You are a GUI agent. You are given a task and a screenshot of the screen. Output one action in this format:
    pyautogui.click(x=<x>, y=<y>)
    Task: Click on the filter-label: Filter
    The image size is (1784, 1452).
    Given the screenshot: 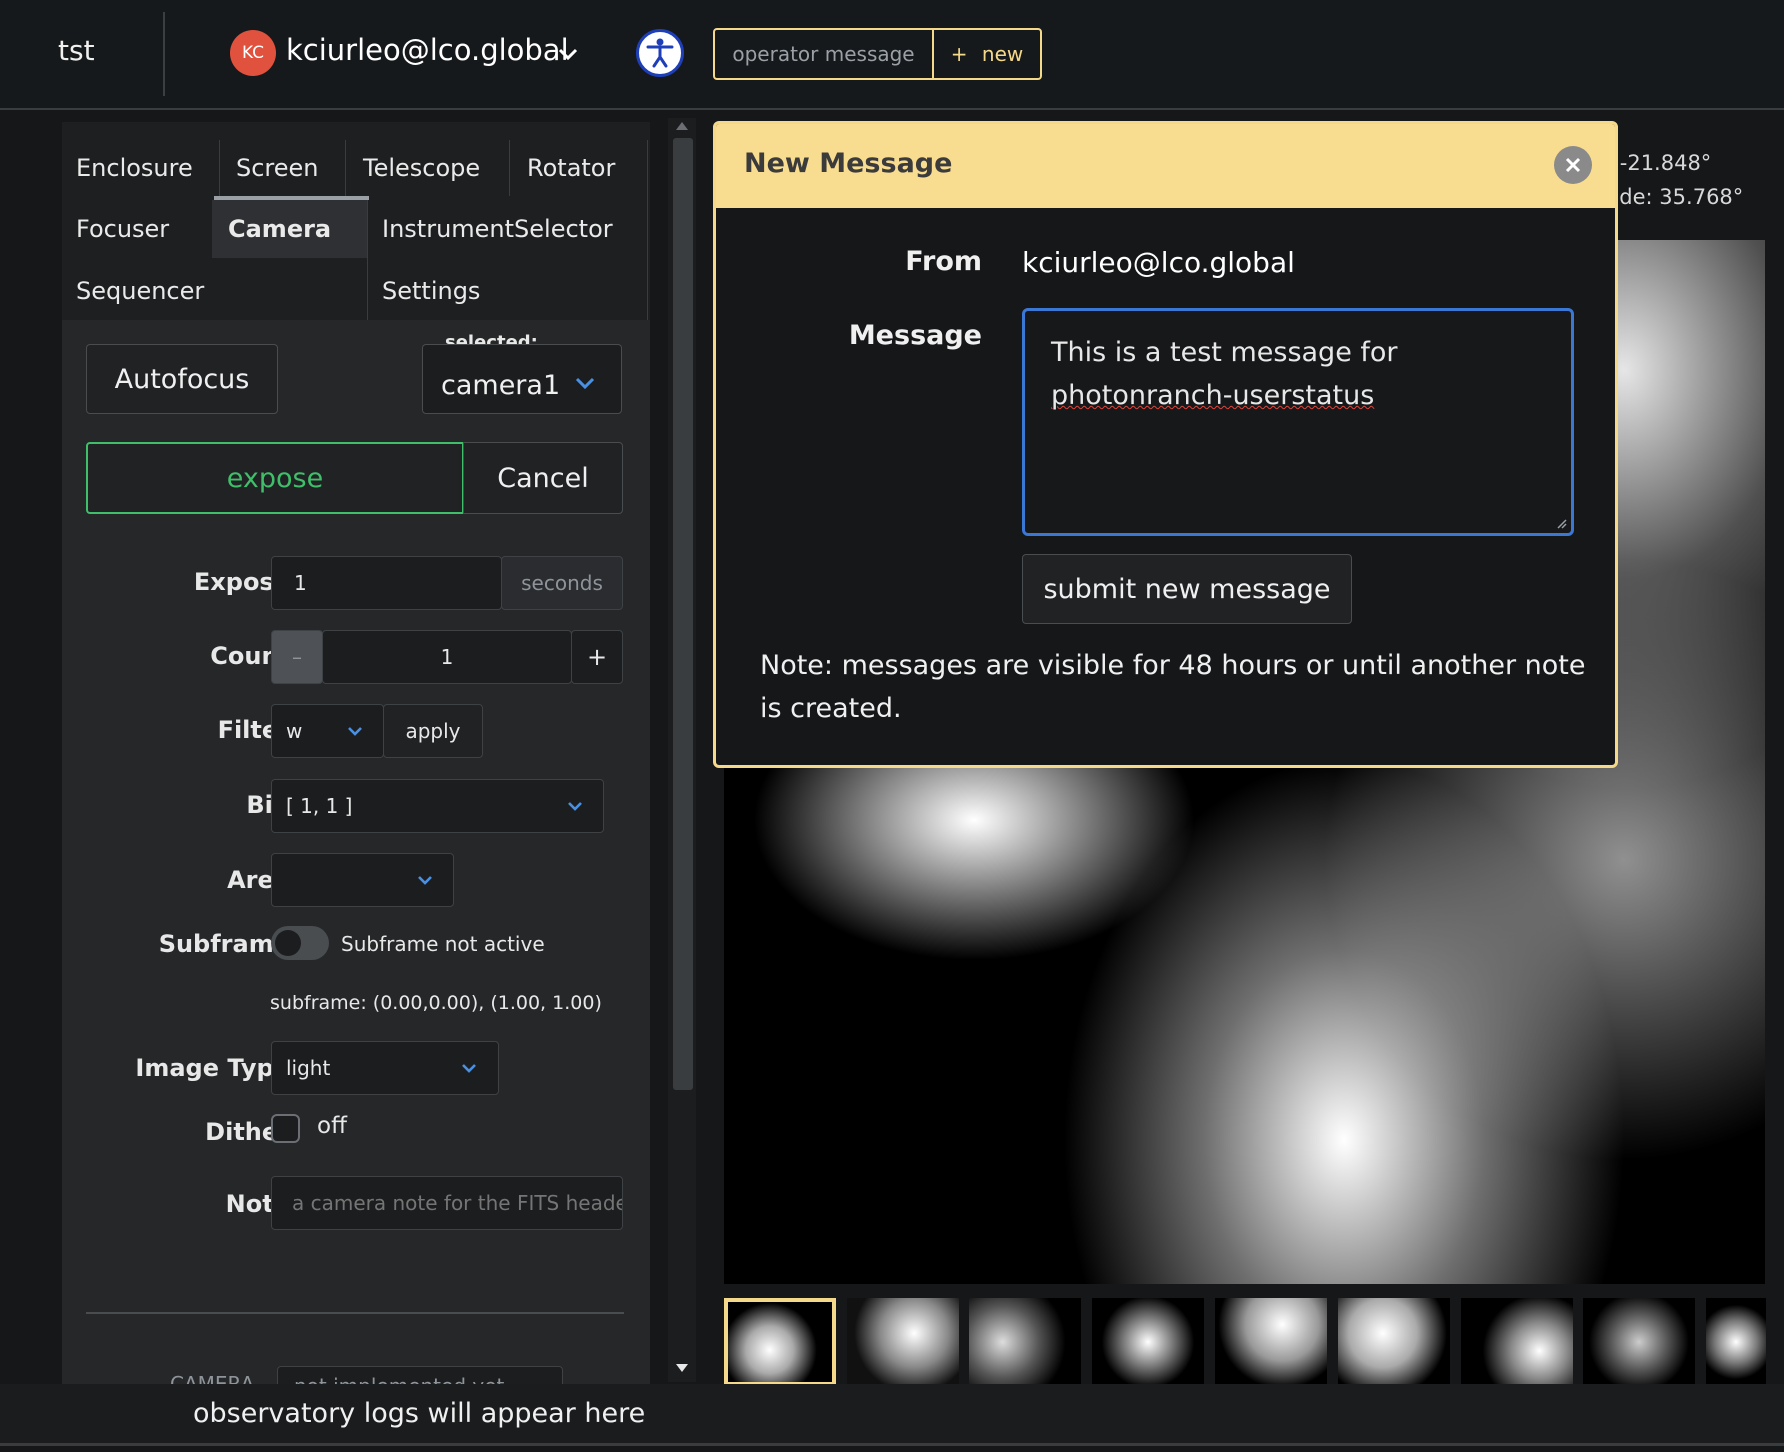 What is the action you would take?
    pyautogui.click(x=253, y=730)
    